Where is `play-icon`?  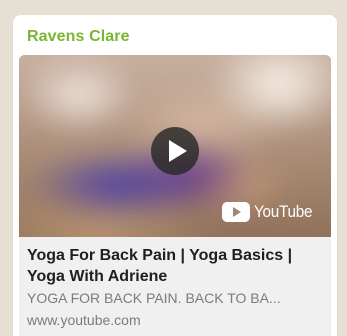
play-icon is located at coordinates (178, 151).